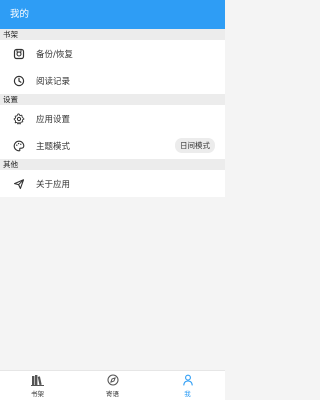  I want to click on menu-item-theme-mode: 主题模式 日间模式, so click(112, 145).